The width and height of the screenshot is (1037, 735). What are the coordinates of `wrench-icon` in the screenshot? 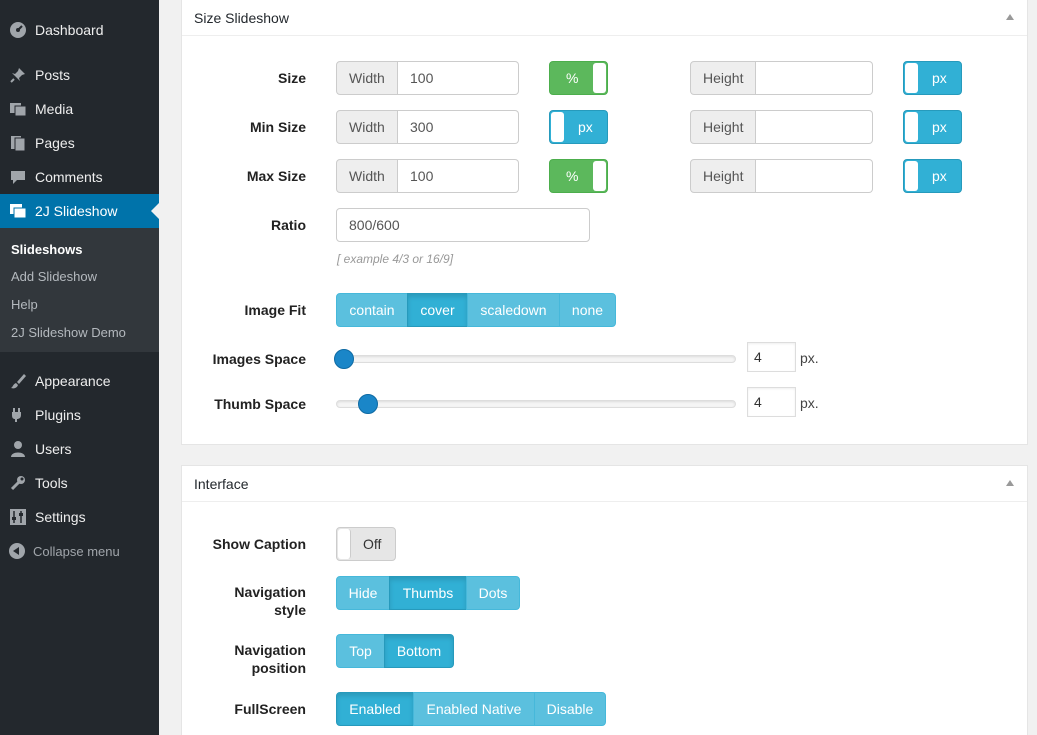 It's located at (18, 483).